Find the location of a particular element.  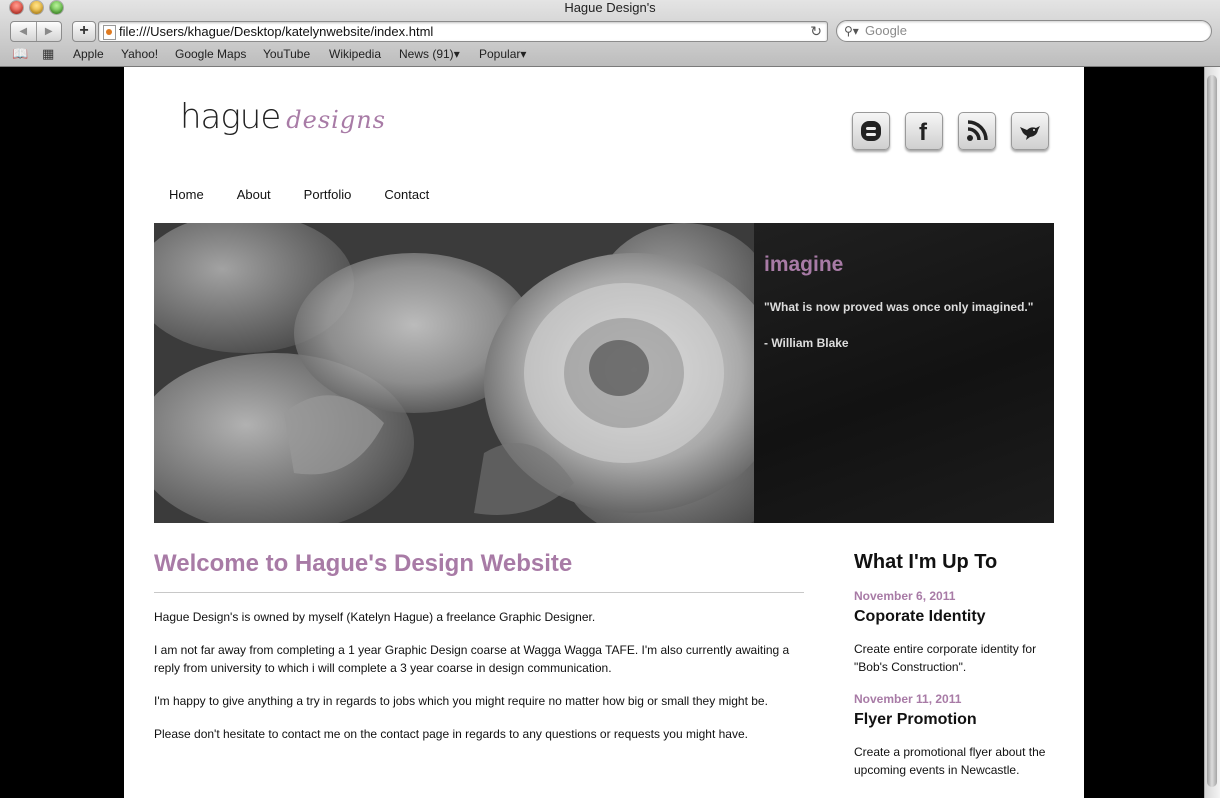

bookmark-news-label: News (91) is located at coordinates (426, 54).